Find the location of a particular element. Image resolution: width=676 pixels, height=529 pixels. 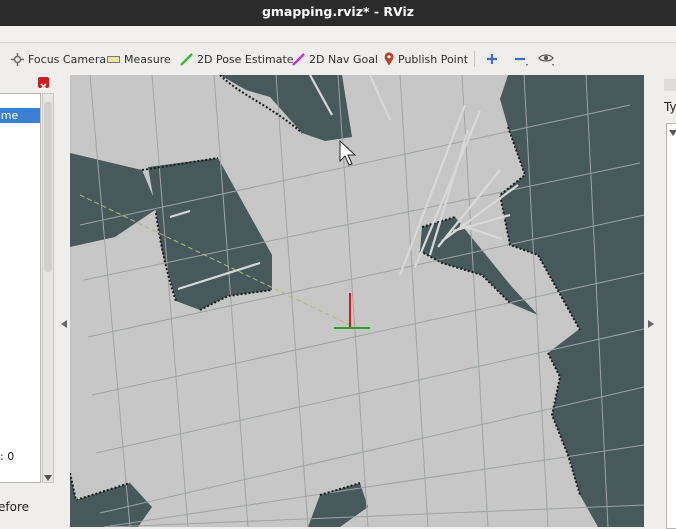

eye-icon is located at coordinates (547, 59).